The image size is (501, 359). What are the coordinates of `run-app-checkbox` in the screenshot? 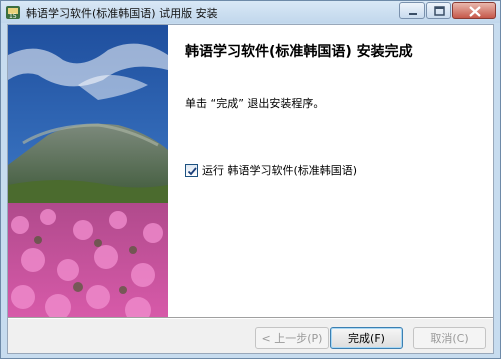 It's located at (191, 170).